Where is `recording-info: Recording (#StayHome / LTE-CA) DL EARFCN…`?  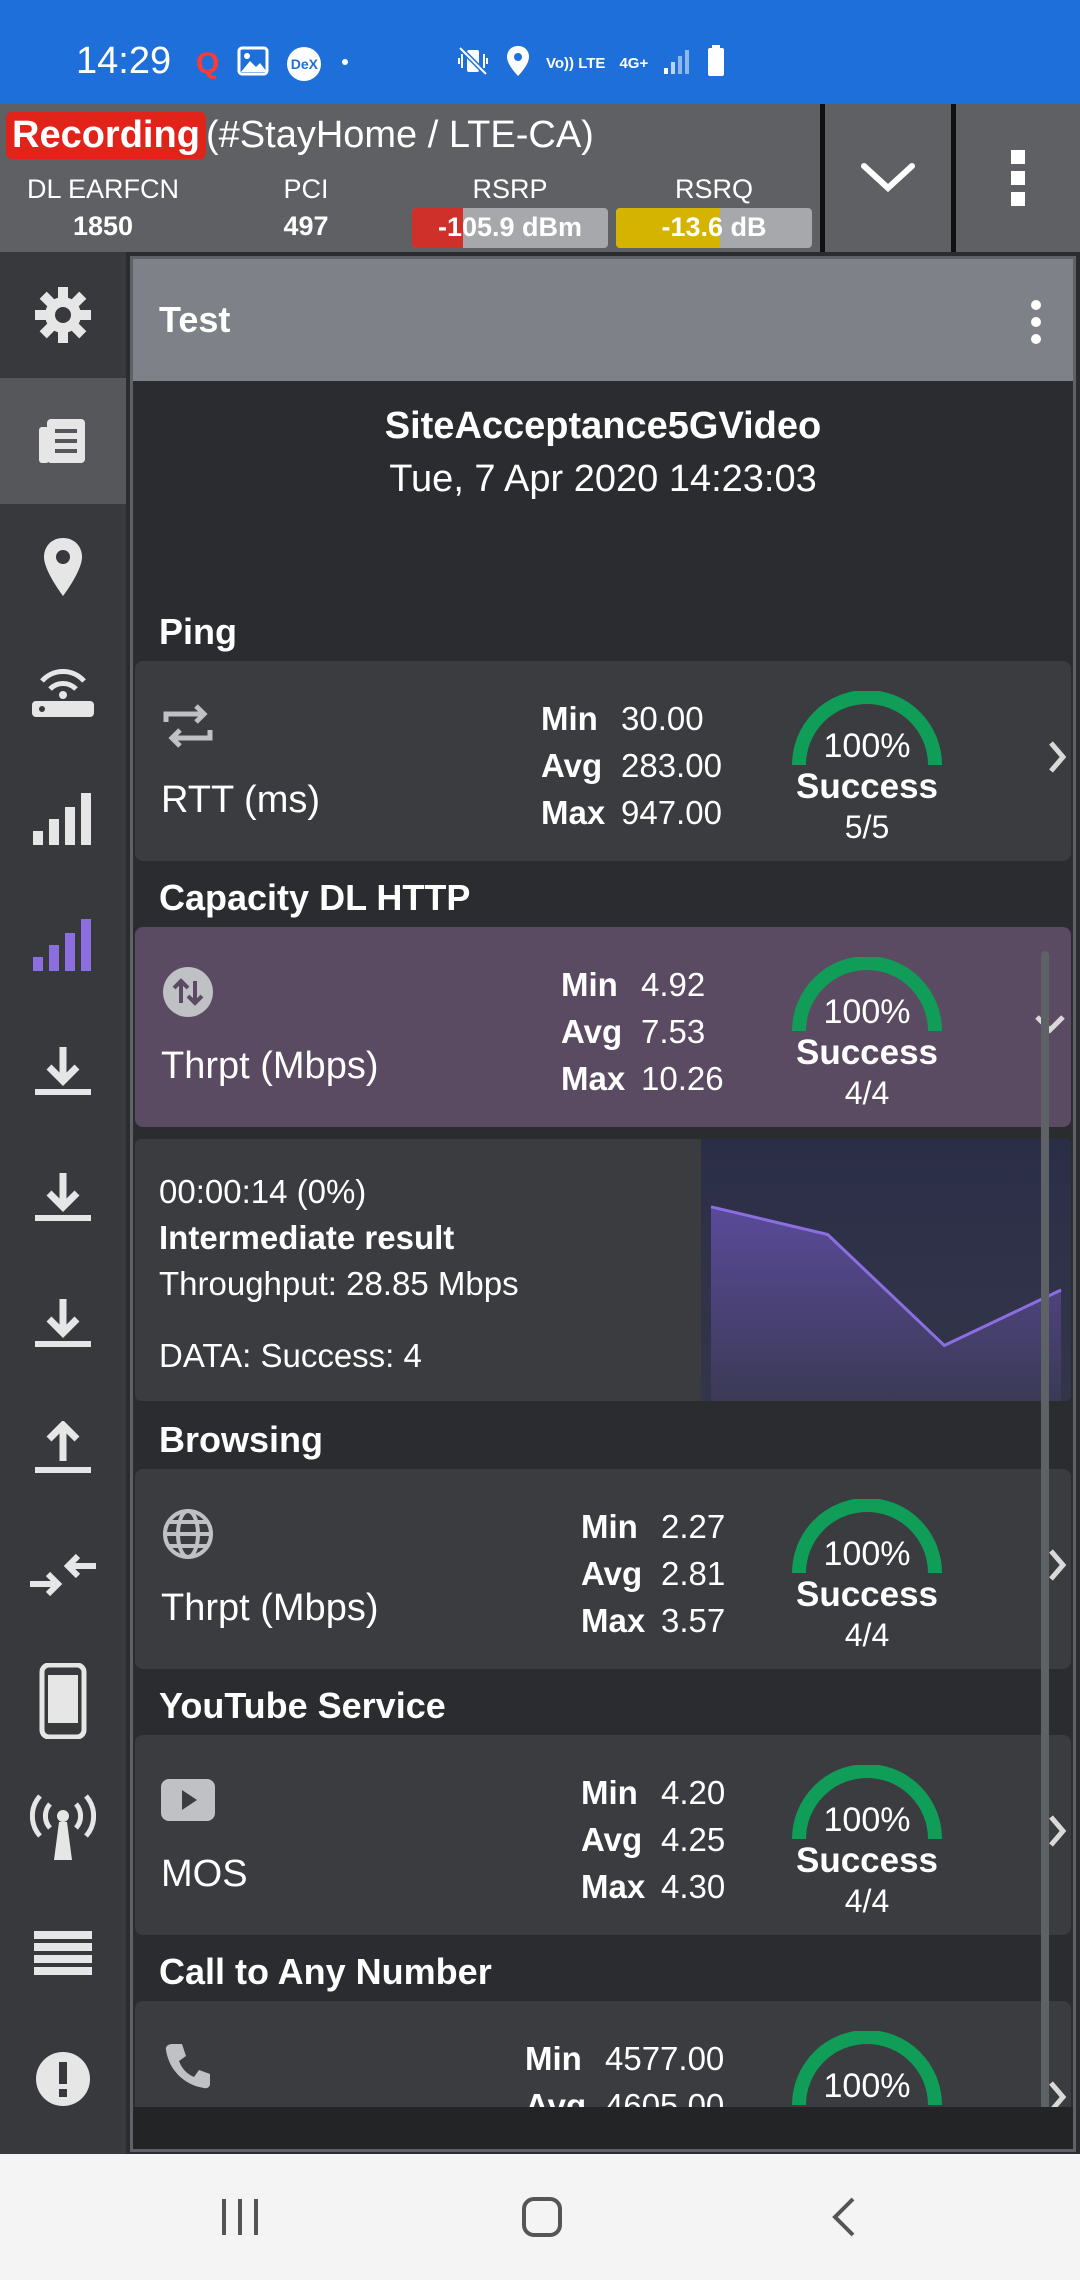
recording-info: Recording (#StayHome / LTE-CA) DL EARFCN… is located at coordinates (411, 178).